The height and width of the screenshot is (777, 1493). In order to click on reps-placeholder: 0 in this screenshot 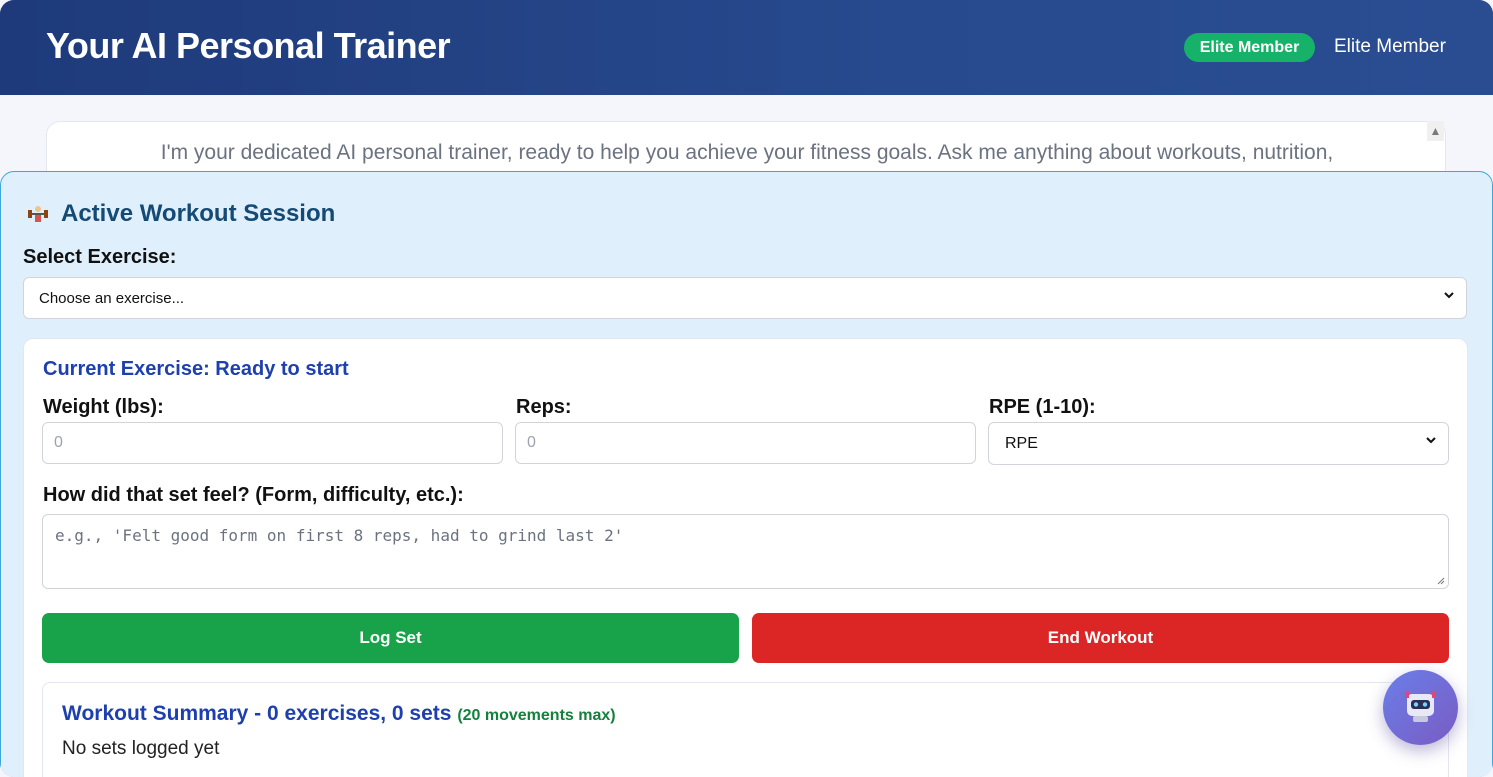, I will do `click(531, 442)`.